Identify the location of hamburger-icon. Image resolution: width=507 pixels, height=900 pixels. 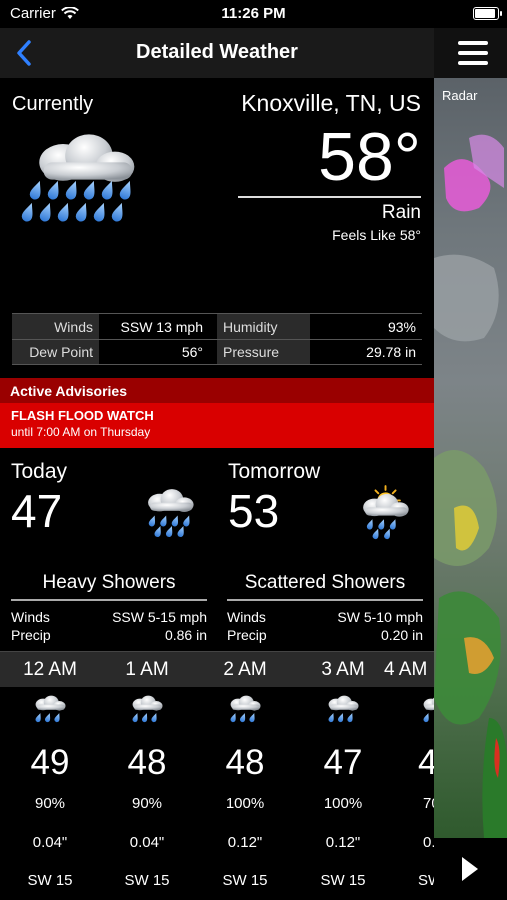
(473, 43).